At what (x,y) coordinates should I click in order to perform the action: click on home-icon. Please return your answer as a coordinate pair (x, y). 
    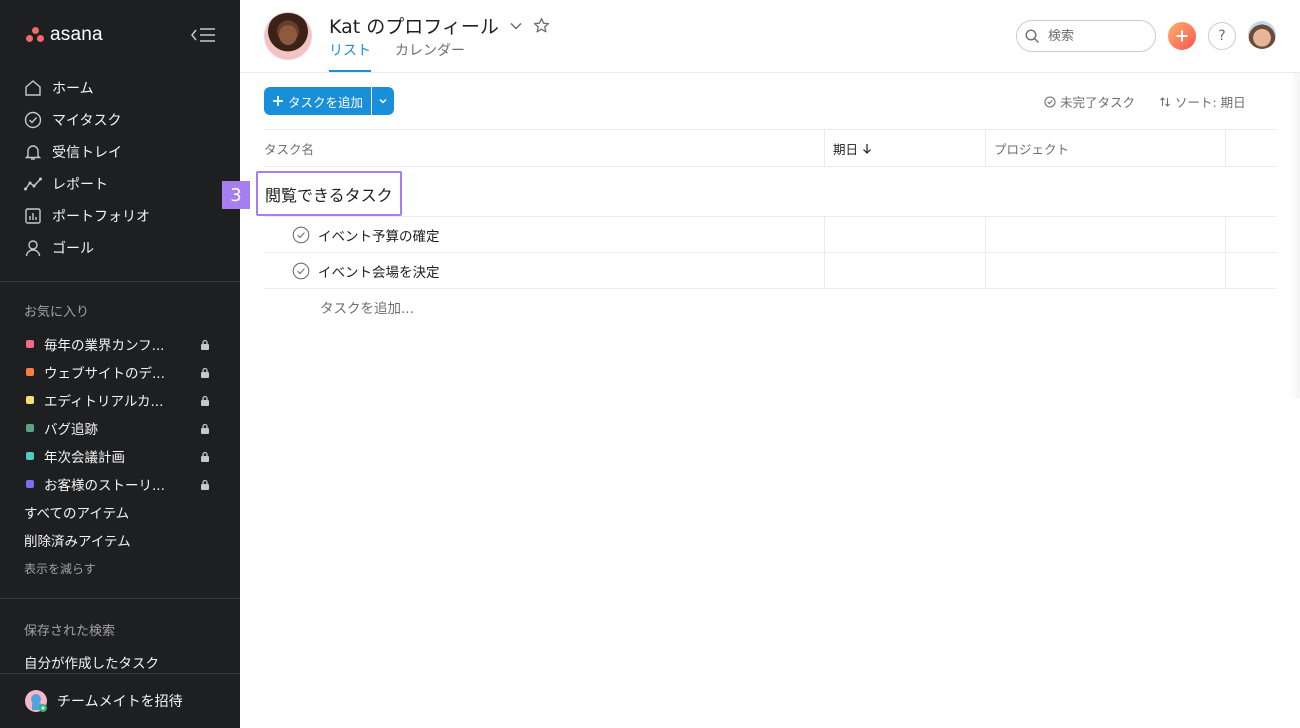
    Looking at the image, I should click on (33, 88).